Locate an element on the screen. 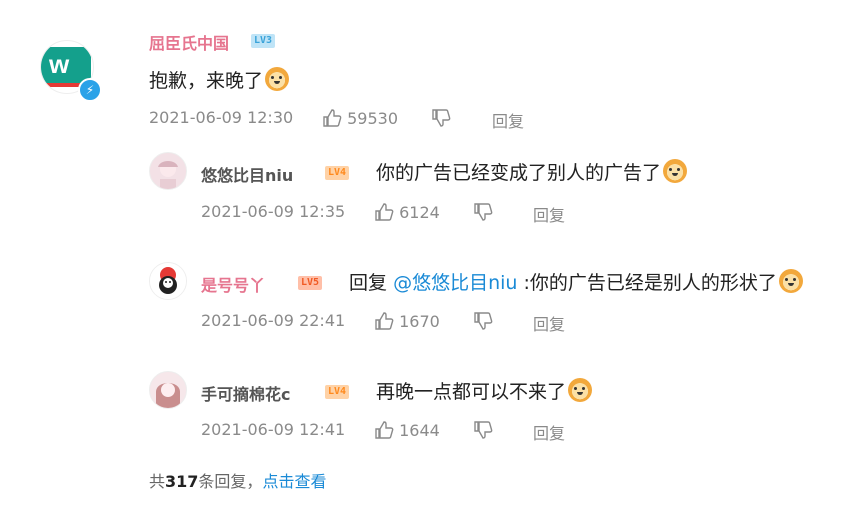  verified-icon: ⚡ is located at coordinates (90, 90).